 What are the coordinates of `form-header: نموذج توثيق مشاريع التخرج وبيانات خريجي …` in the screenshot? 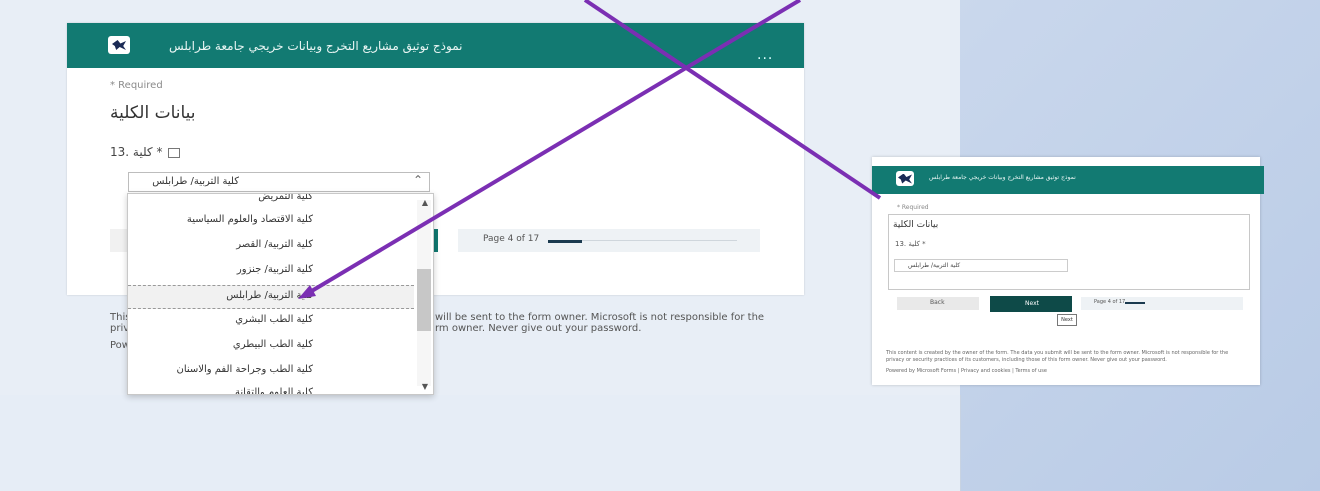 It's located at (435, 45).